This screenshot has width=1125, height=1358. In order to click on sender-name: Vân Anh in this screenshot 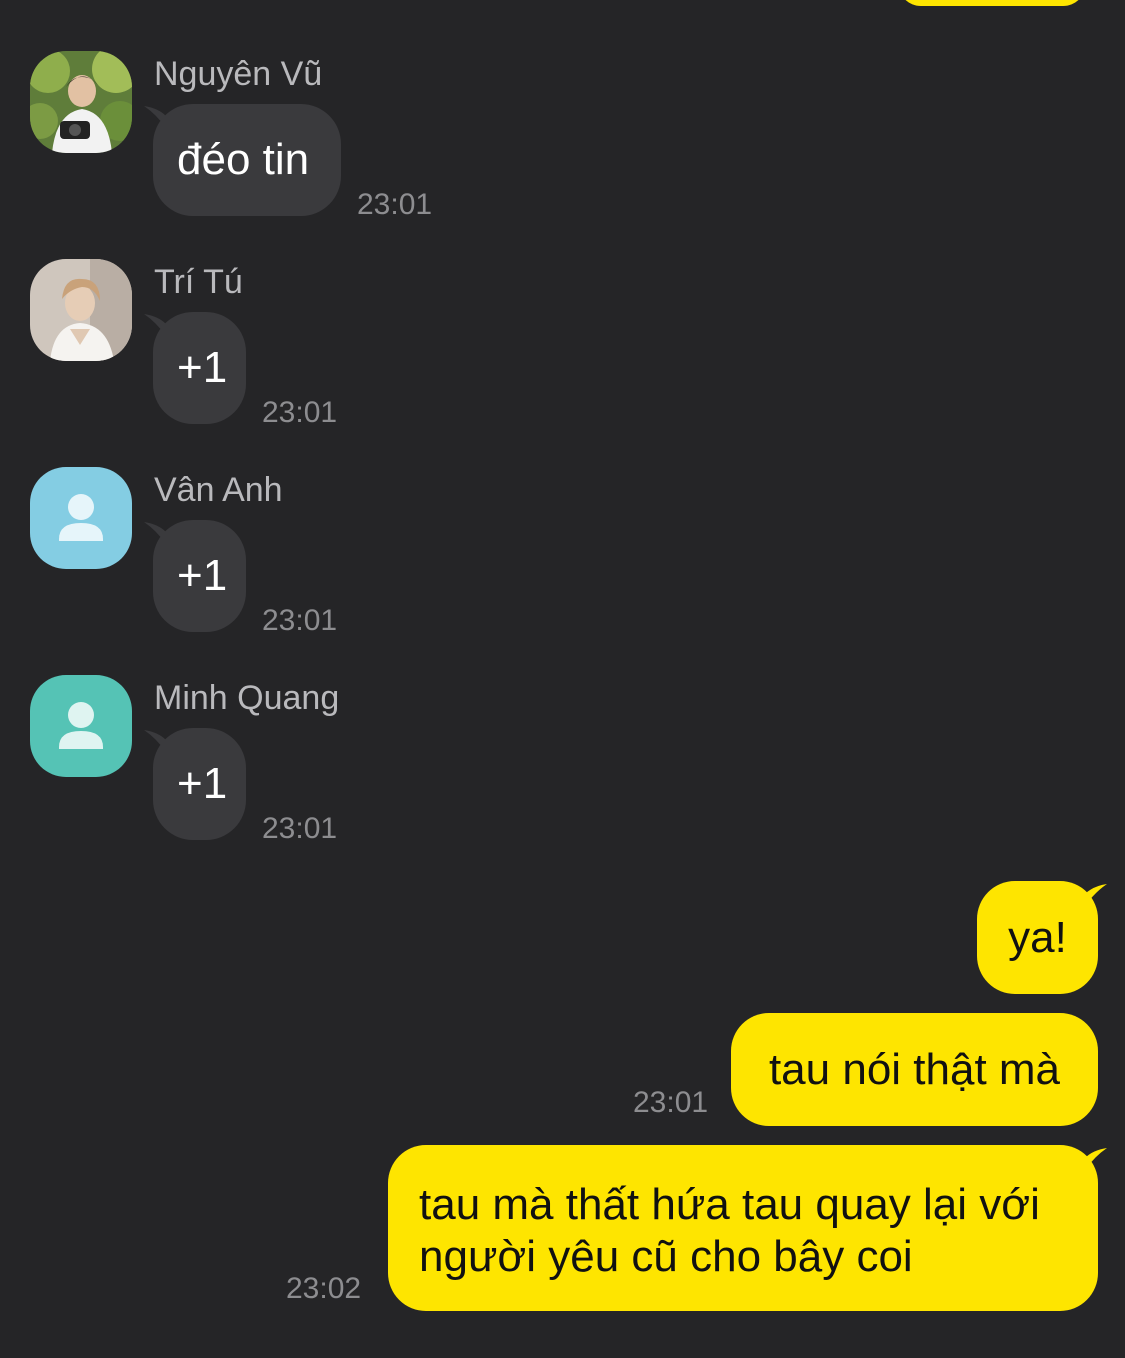, I will do `click(218, 490)`.